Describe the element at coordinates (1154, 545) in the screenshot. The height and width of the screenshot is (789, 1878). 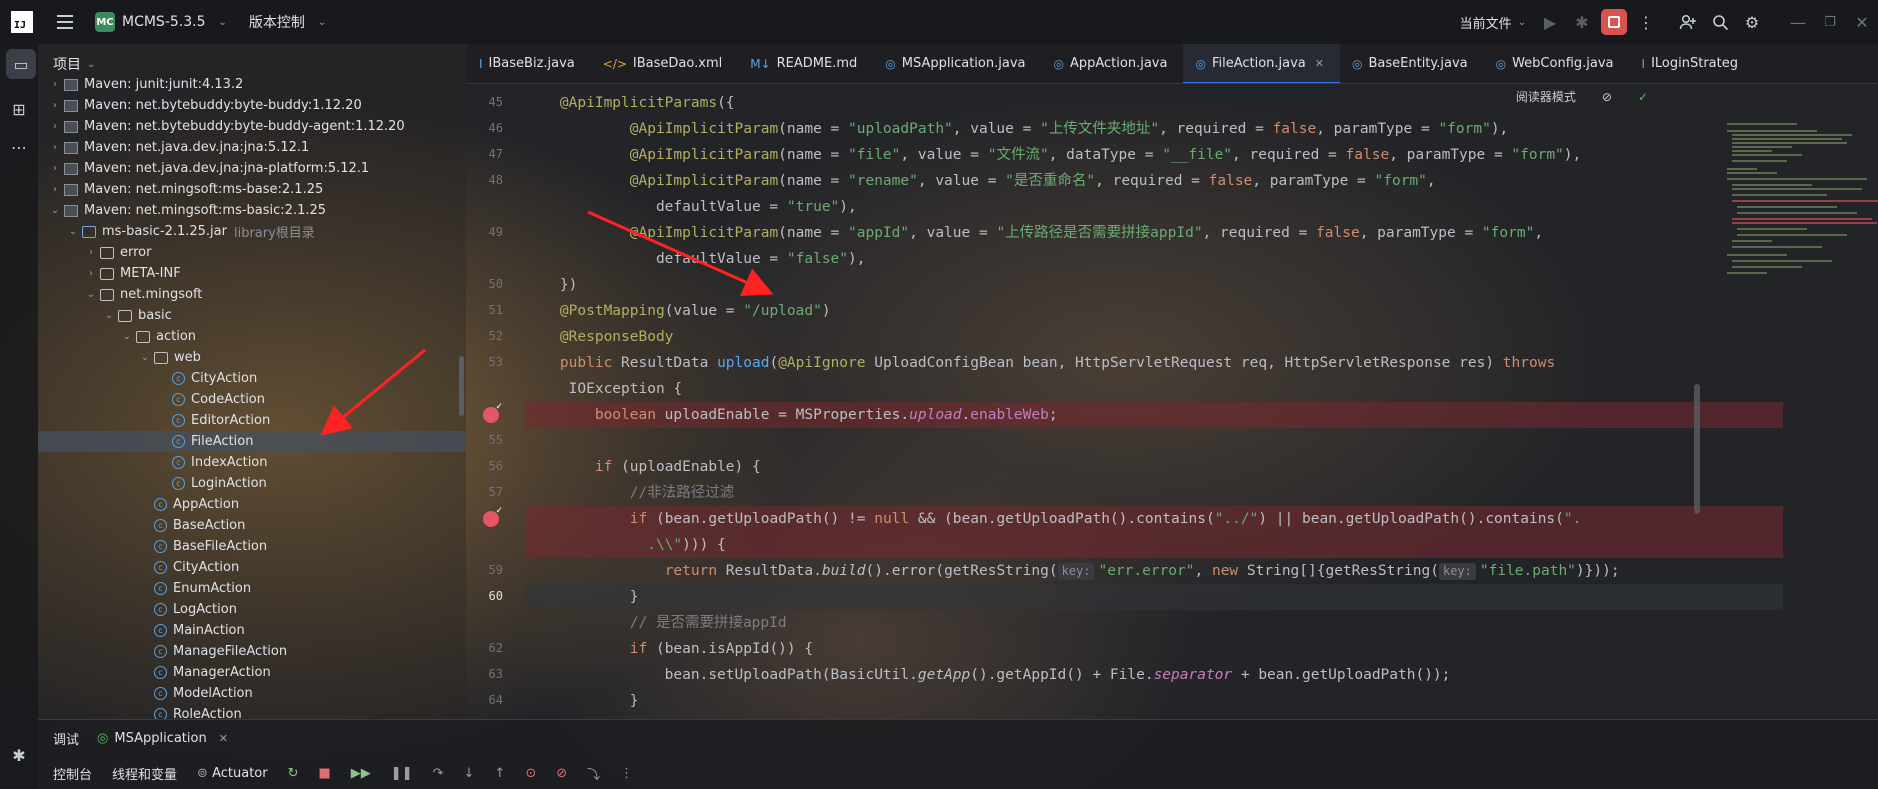
I see `code-line: .\\"))) {` at that location.